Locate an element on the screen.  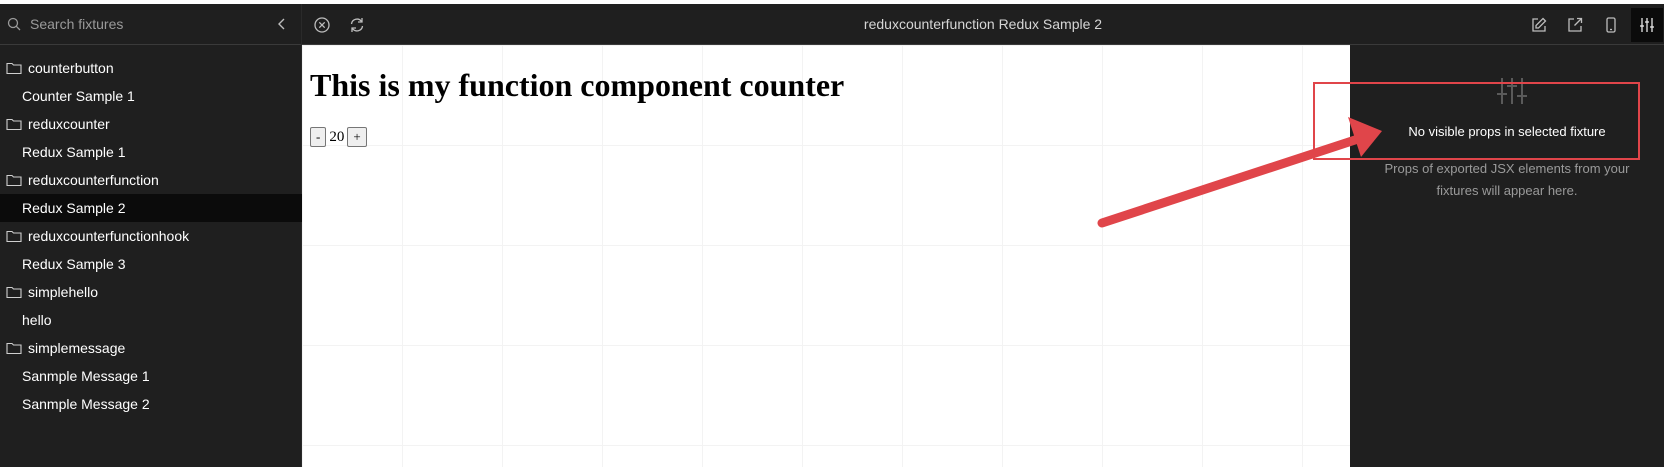
tree-folder-label: reduxcounterfunction is located at coordinates (93, 180).